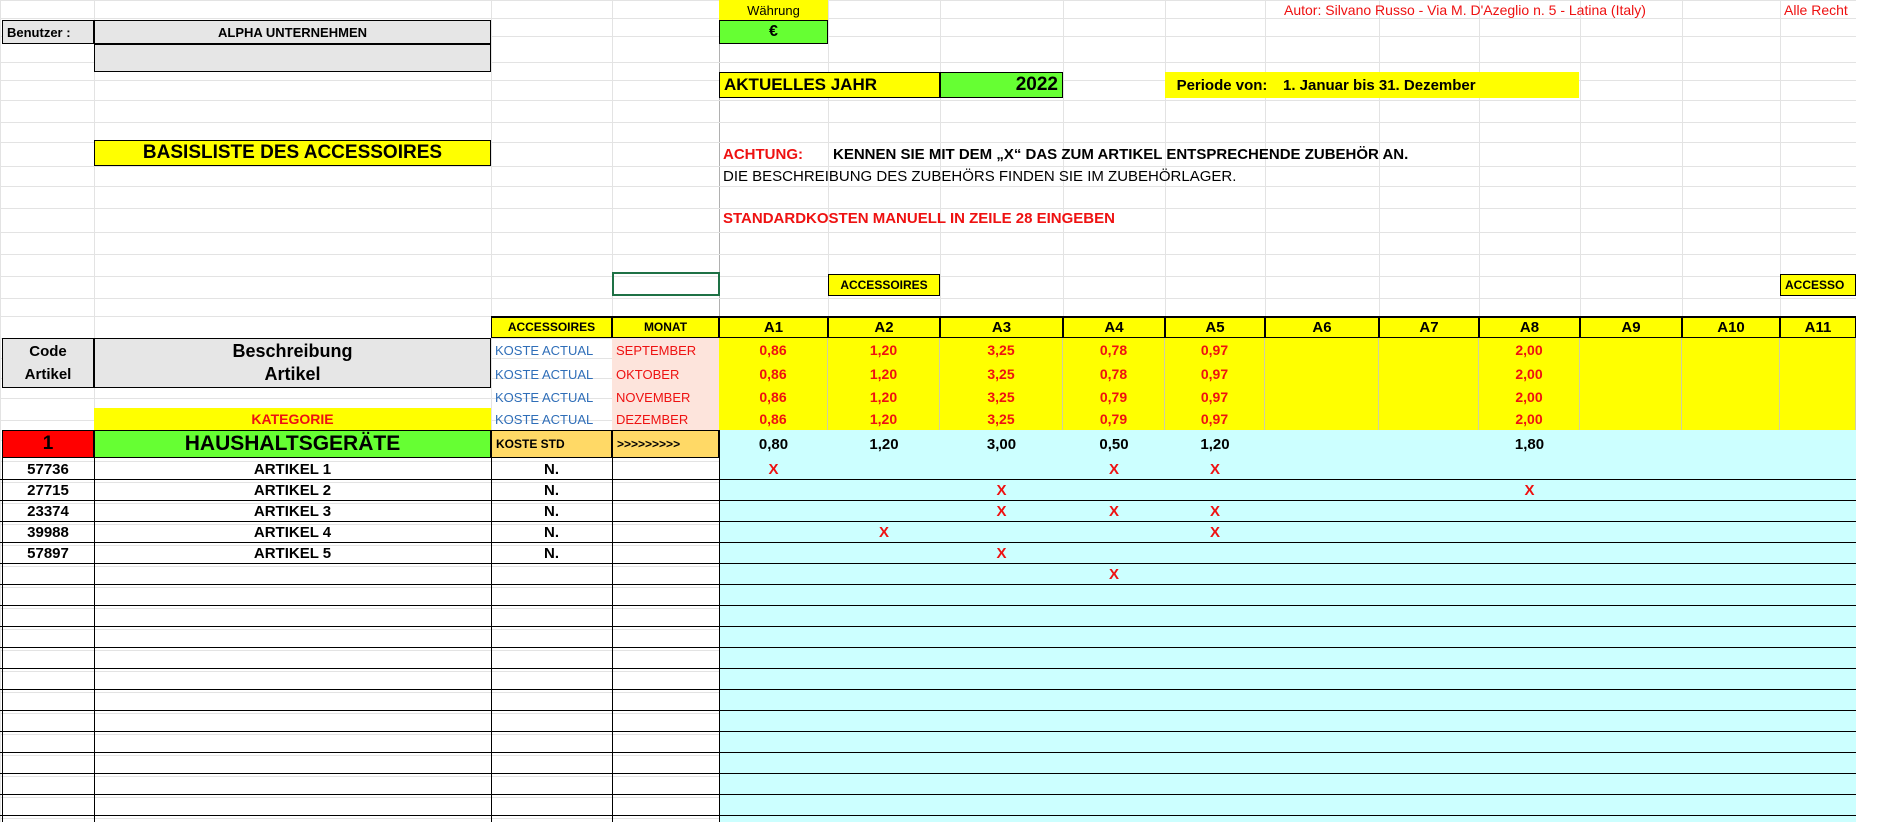 The width and height of the screenshot is (1878, 822). What do you see at coordinates (1001, 85) in the screenshot?
I see `year-value: 2022` at bounding box center [1001, 85].